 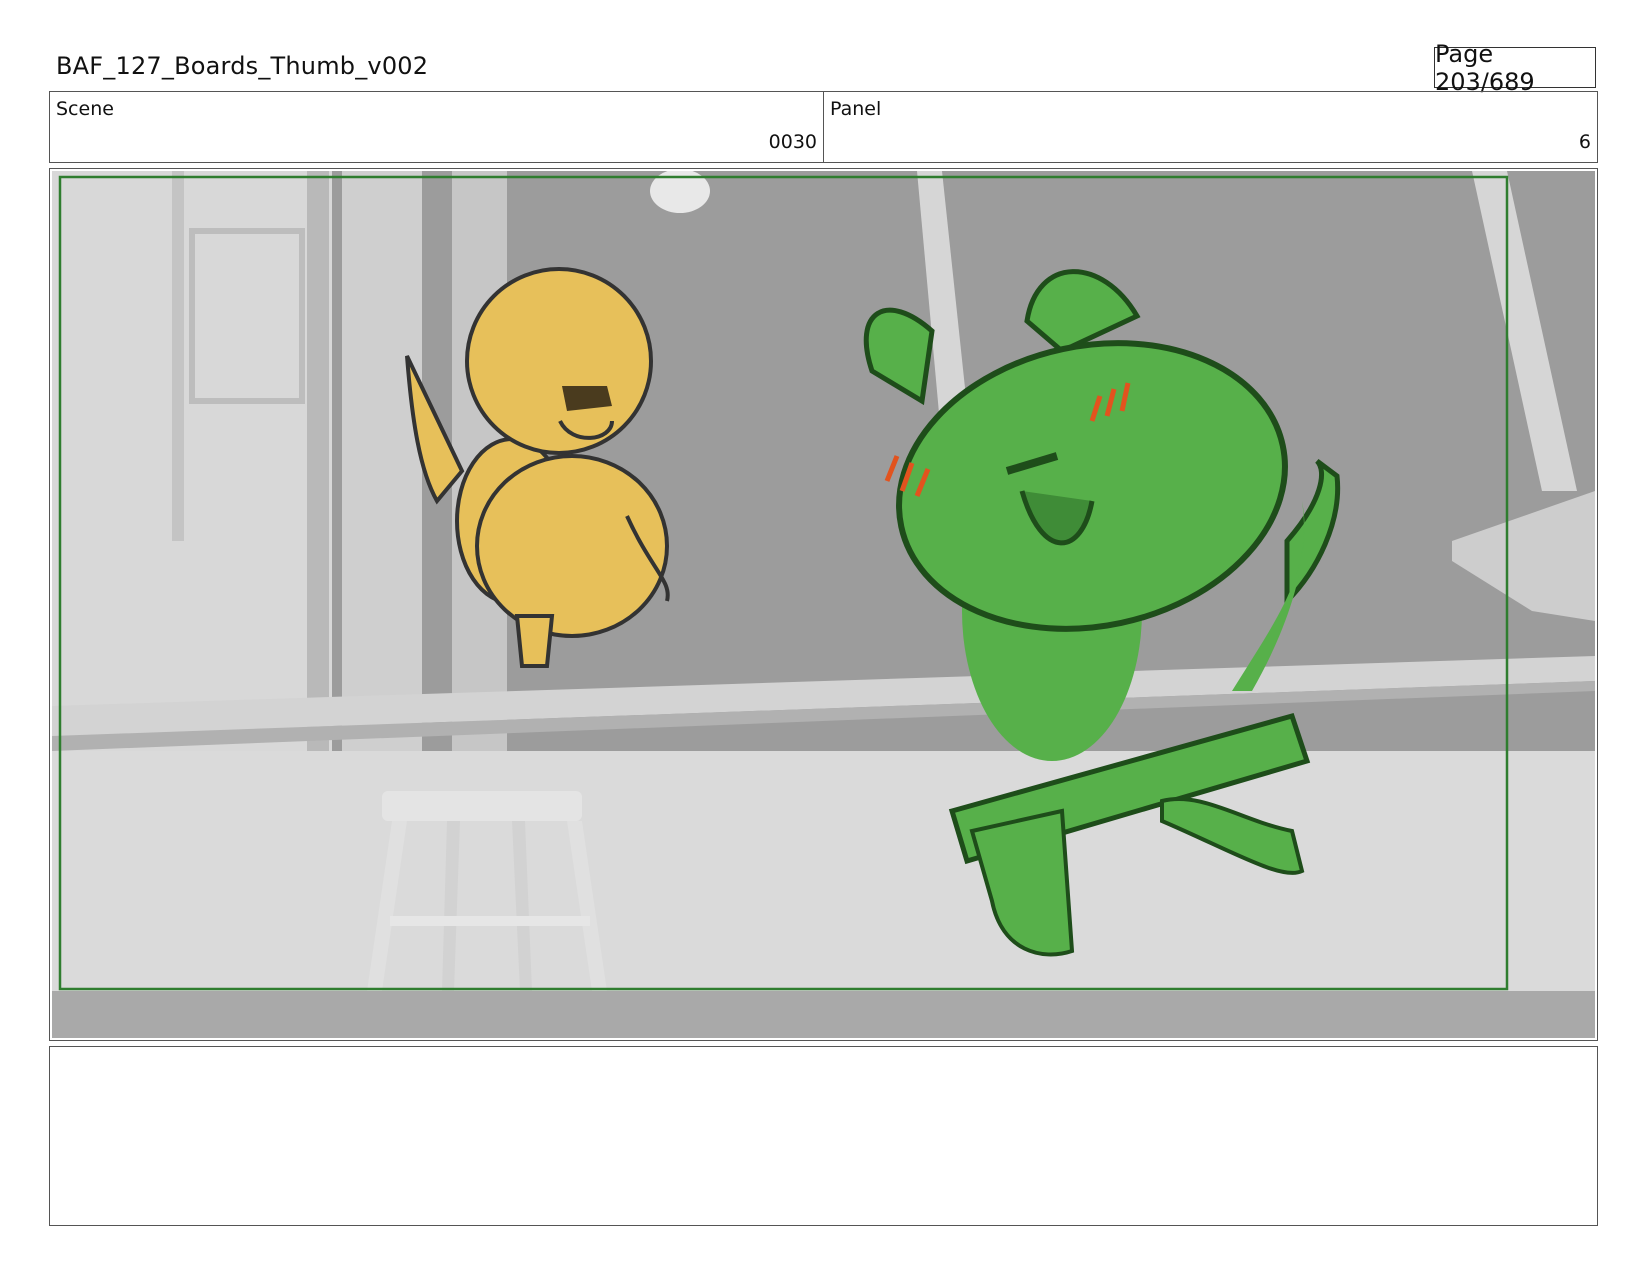 I want to click on panel-label: Panel, so click(x=856, y=109).